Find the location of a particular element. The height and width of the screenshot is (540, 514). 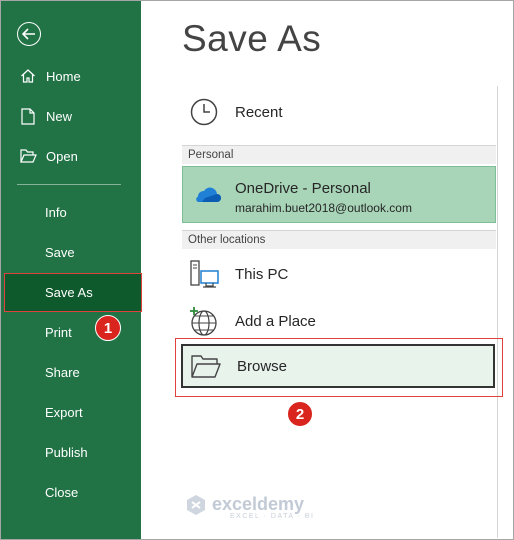

onedrive-email: marahim.buet2018@outlook.com is located at coordinates (323, 208).